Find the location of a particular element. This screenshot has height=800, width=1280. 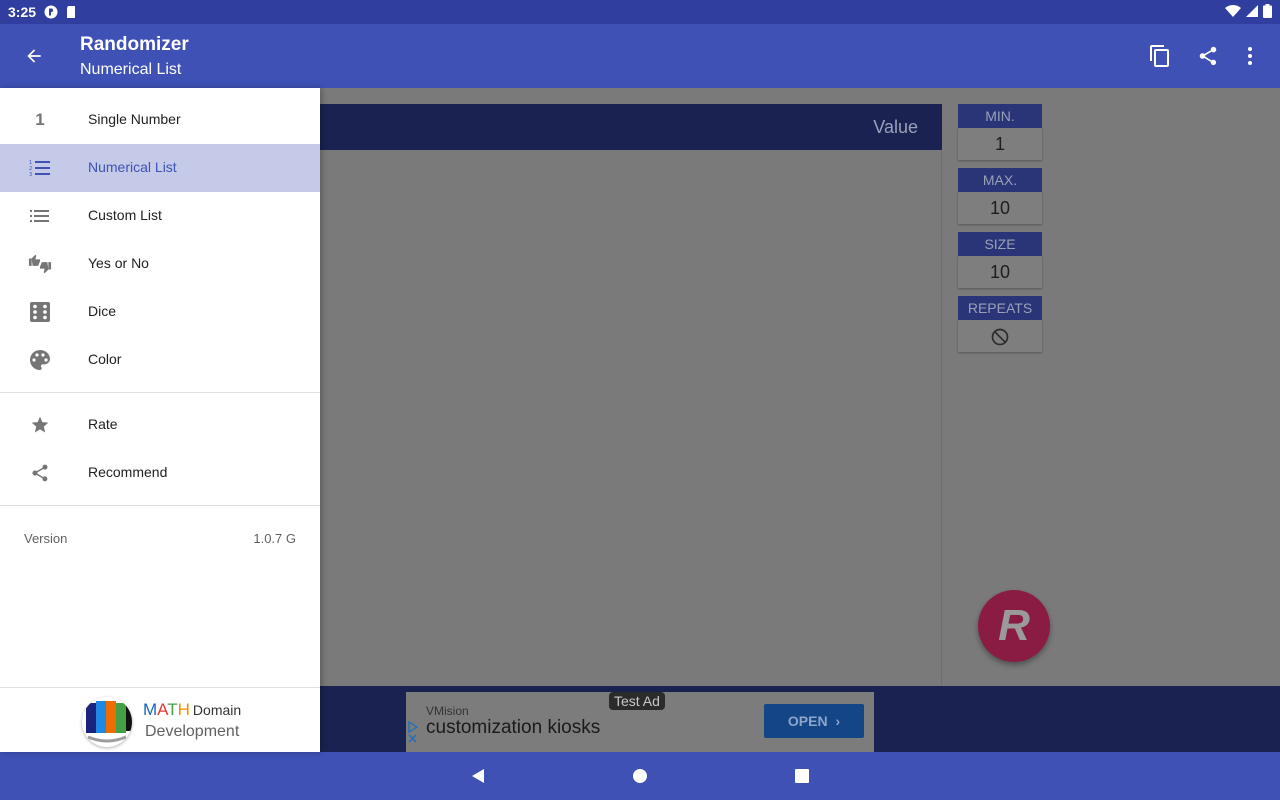

signal-icon is located at coordinates (1252, 12).